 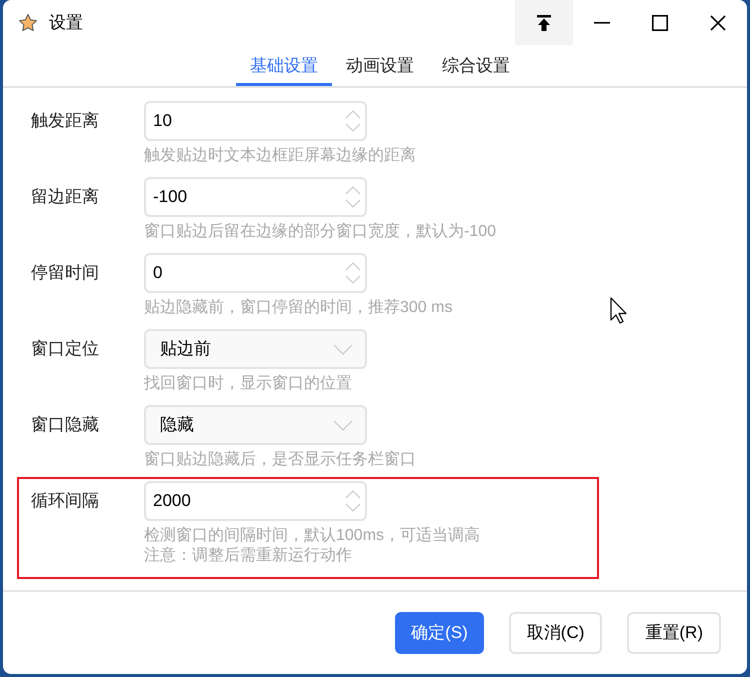 What do you see at coordinates (280, 156) in the screenshot?
I see `hint-text: 触发贴边时文本边框距屏幕边缘的距离` at bounding box center [280, 156].